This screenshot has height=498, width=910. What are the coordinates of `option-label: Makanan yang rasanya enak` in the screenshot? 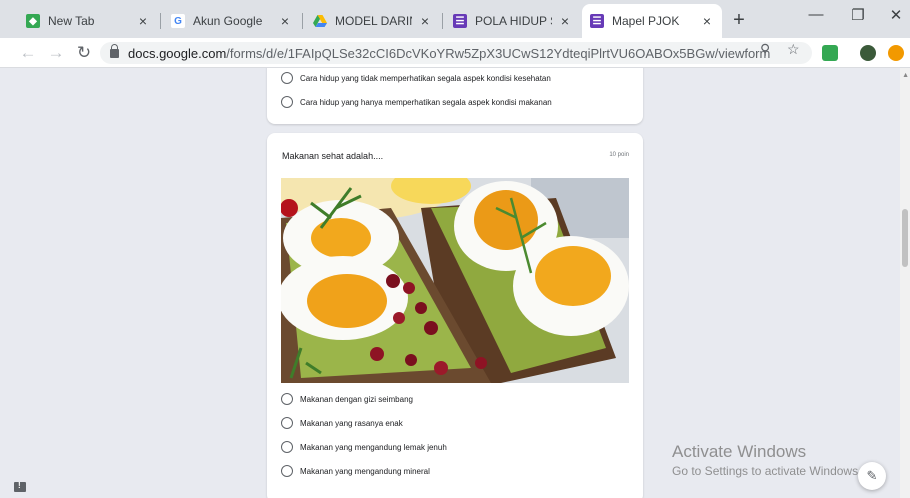 It's located at (351, 423).